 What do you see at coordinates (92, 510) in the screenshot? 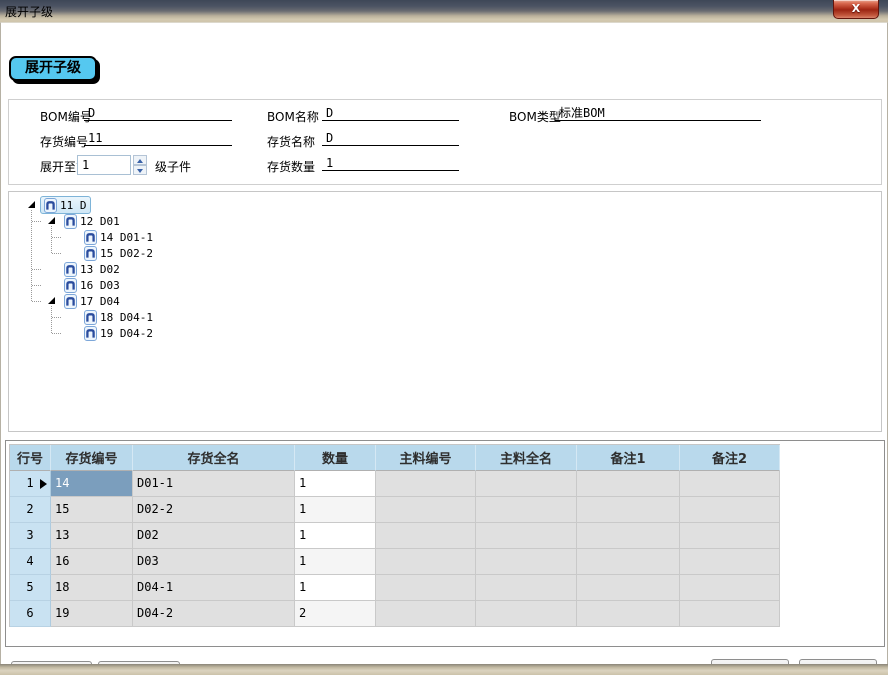
I see `table-cell: 15` at bounding box center [92, 510].